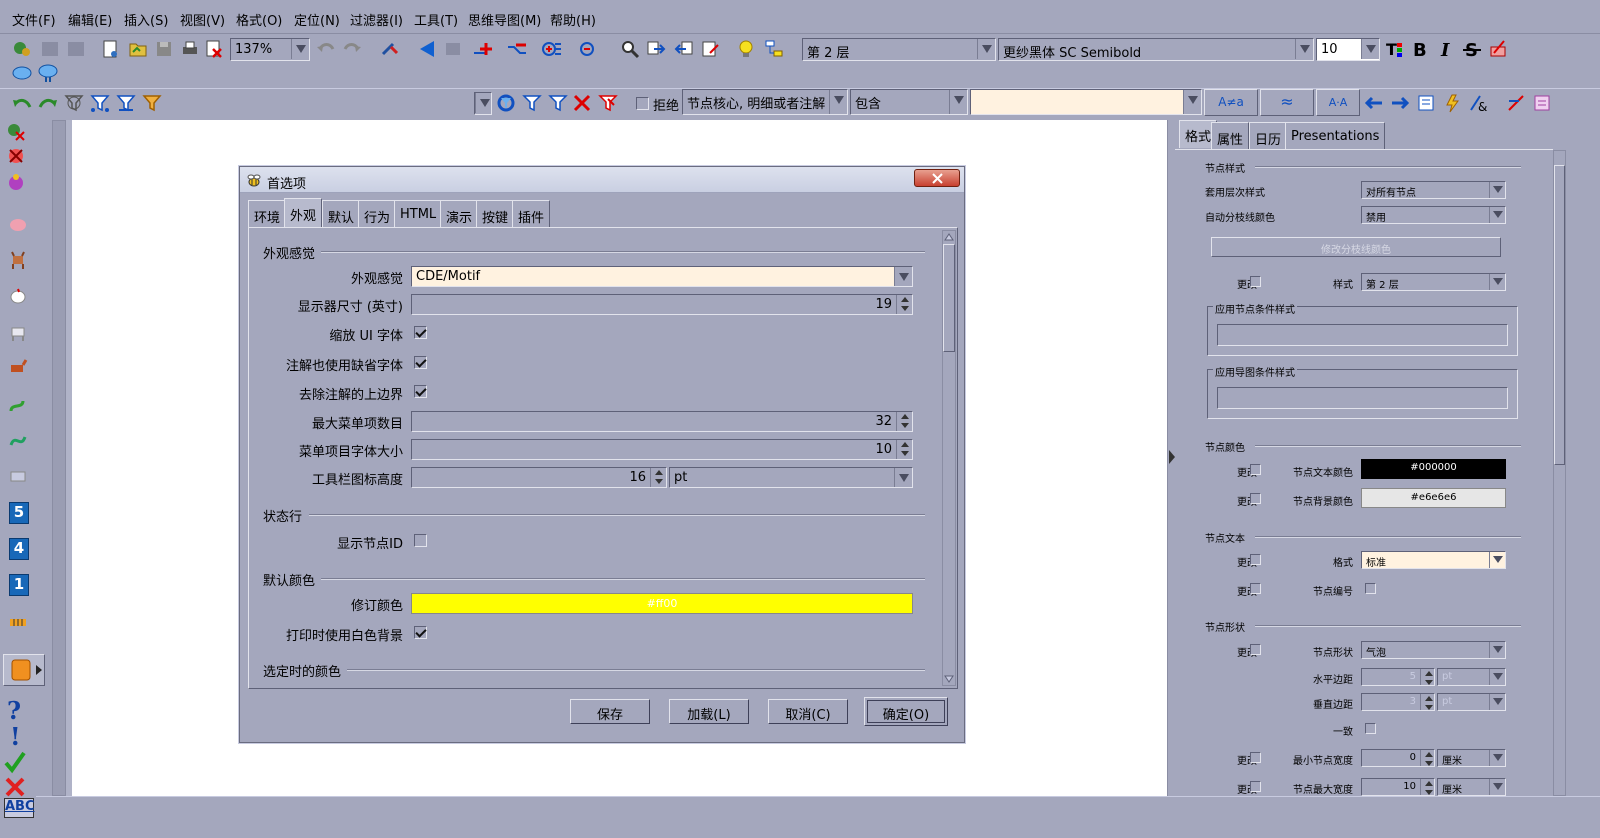  What do you see at coordinates (808, 711) in the screenshot?
I see `cancel-button: 取消(C)` at bounding box center [808, 711].